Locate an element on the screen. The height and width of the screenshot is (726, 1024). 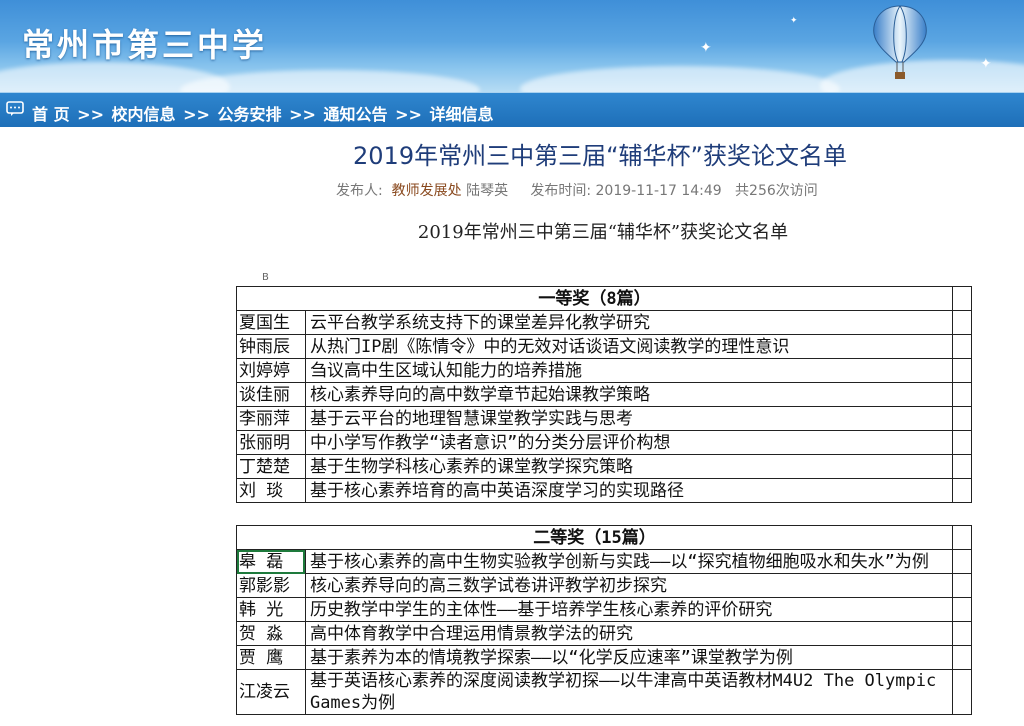
hot-air-balloon-icon is located at coordinates (900, 42).